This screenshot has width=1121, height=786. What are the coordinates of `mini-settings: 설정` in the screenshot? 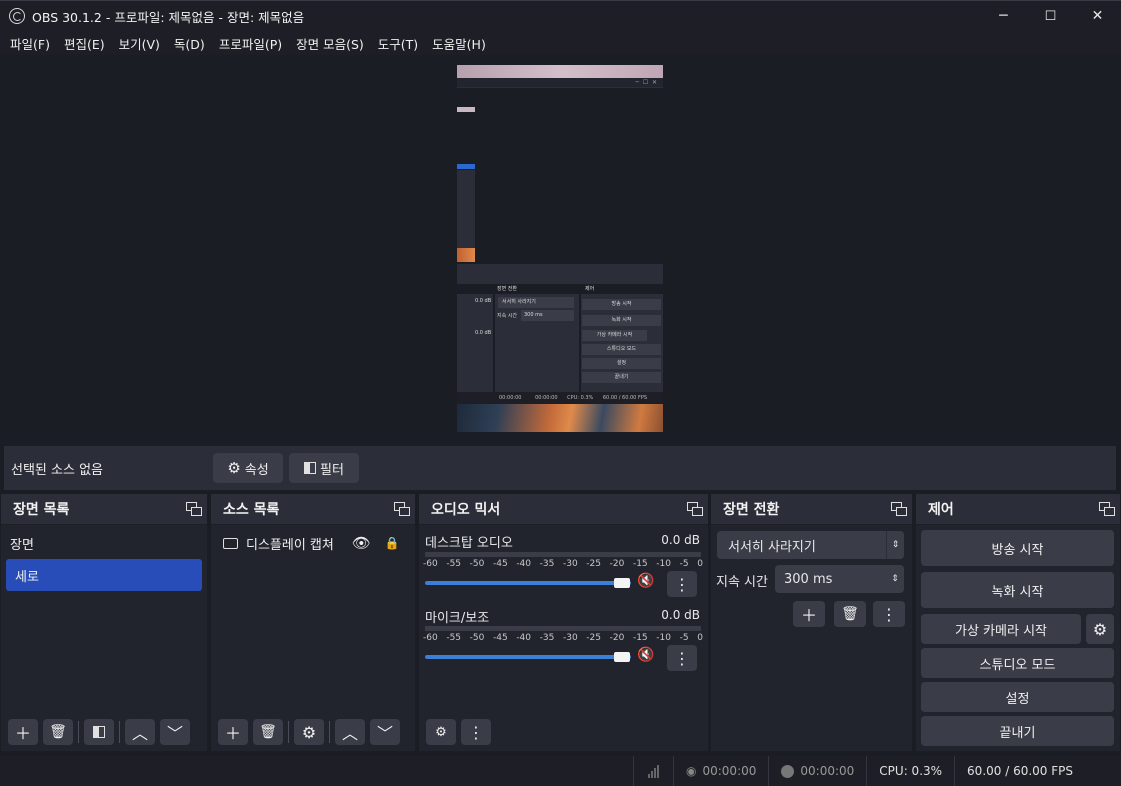 It's located at (621, 363).